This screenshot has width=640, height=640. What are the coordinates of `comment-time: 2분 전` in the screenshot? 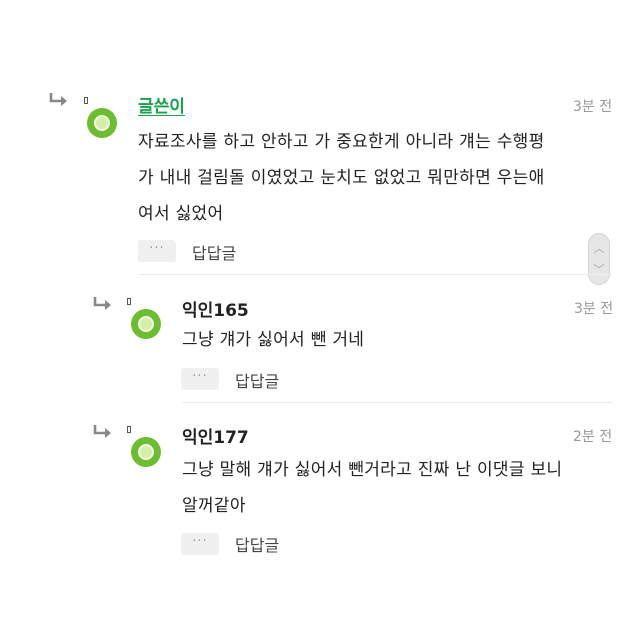 It's located at (593, 437).